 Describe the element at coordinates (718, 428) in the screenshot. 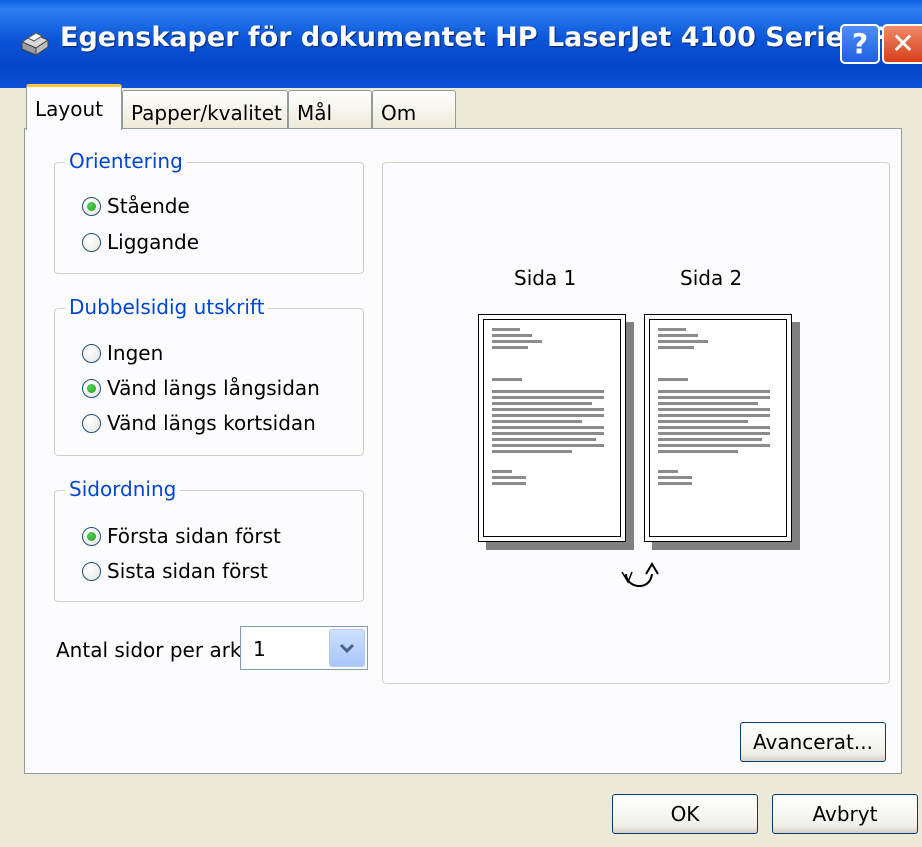

I see `page-2-preview` at that location.